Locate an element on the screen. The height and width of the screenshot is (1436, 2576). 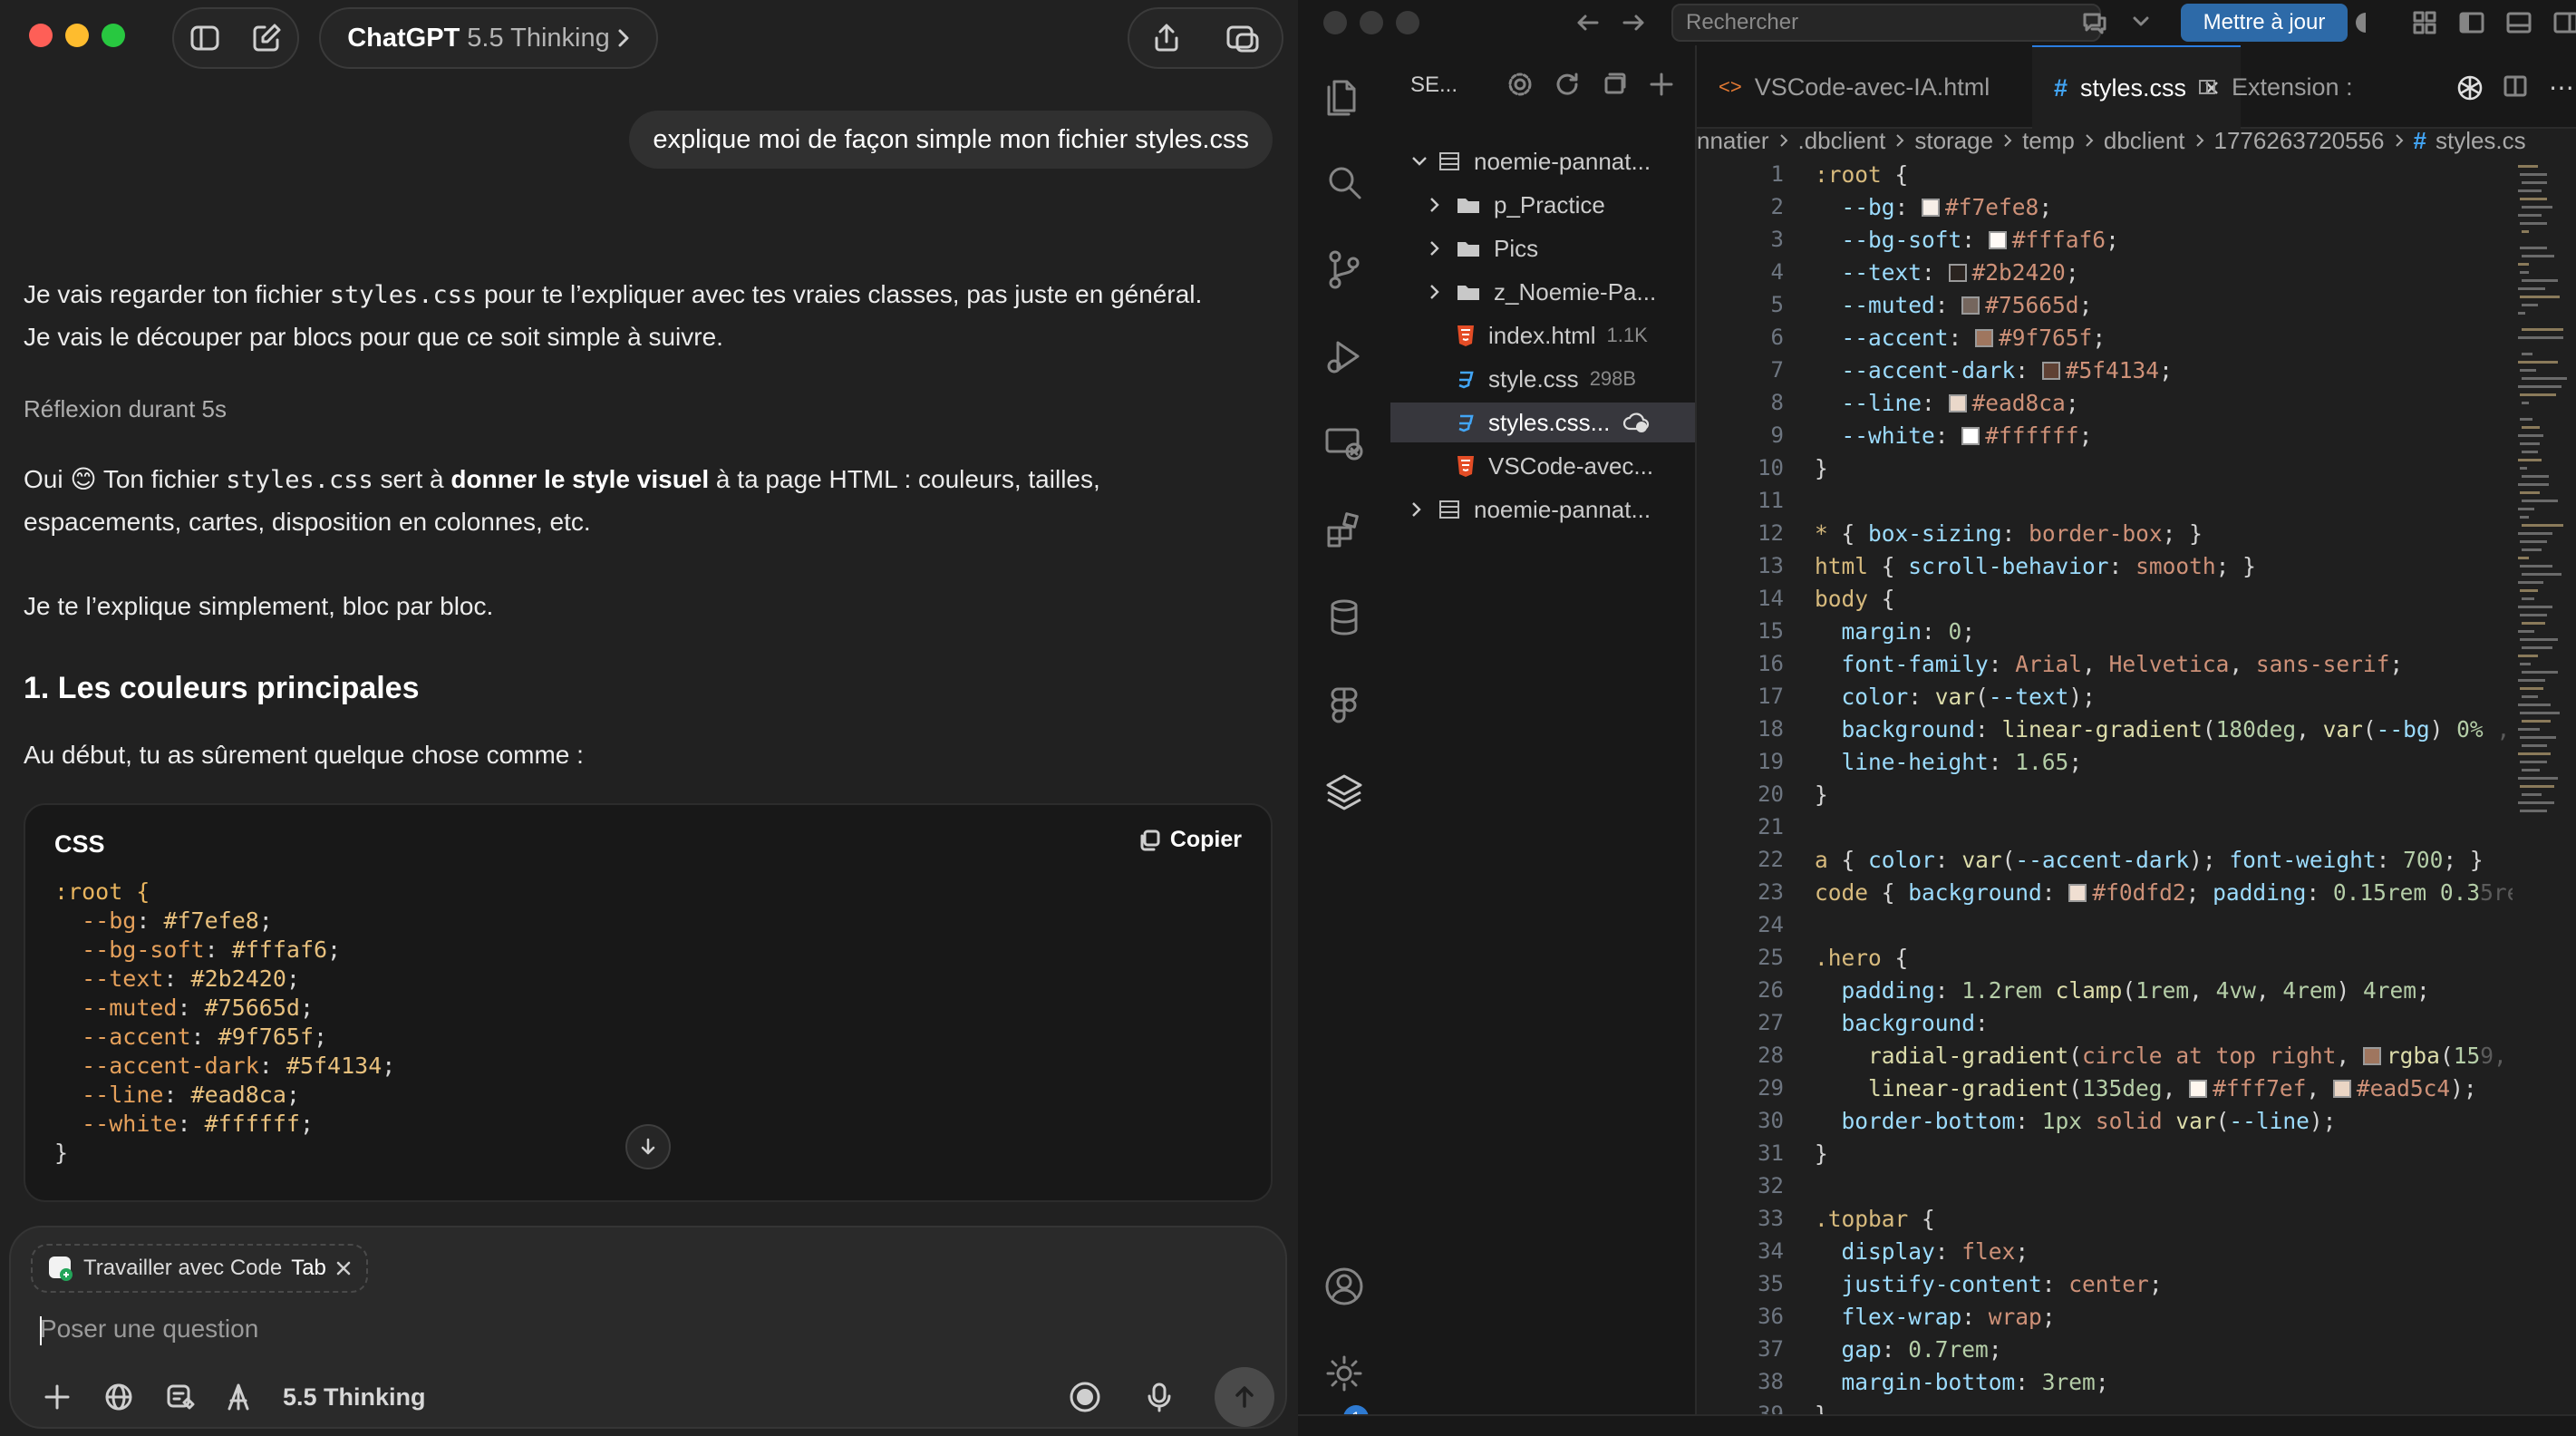
reasoning-toggle: Réflexion durant 5s is located at coordinates (649, 409).